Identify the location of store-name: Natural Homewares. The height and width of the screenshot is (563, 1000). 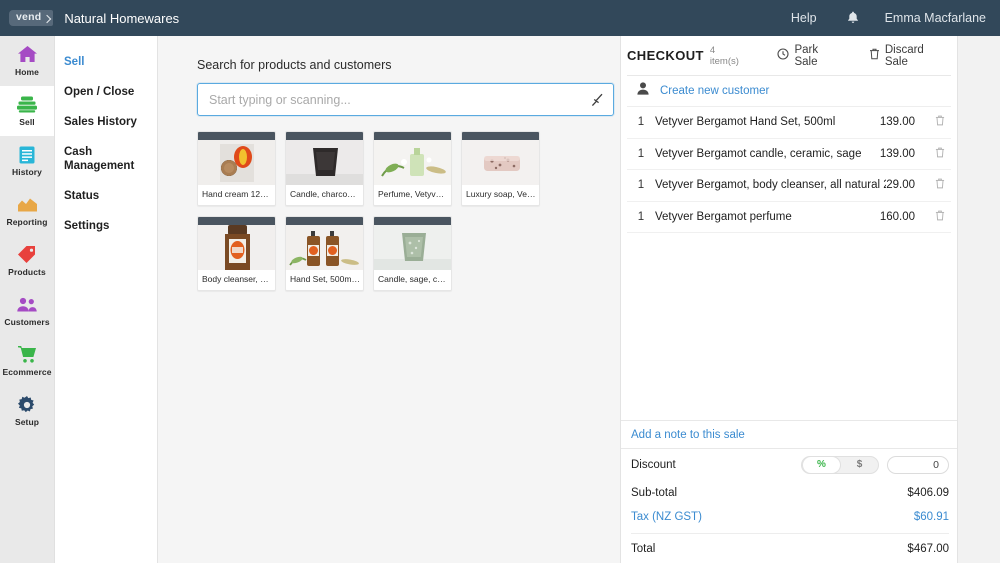
(122, 18).